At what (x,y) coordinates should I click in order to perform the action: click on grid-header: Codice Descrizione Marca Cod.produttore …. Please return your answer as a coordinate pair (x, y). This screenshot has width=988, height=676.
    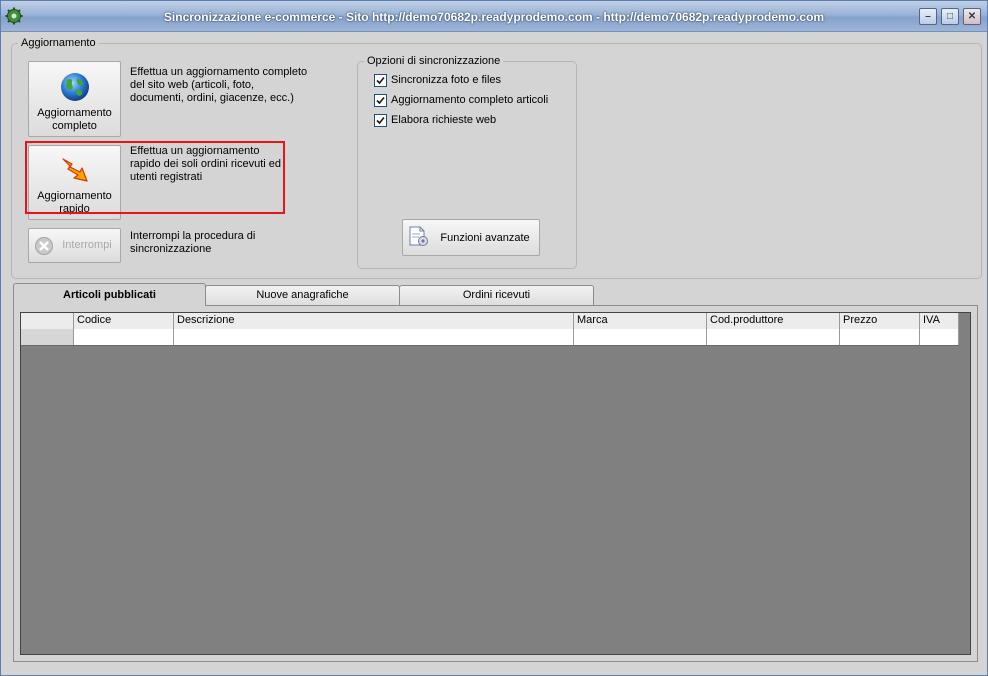
    Looking at the image, I should click on (490, 321).